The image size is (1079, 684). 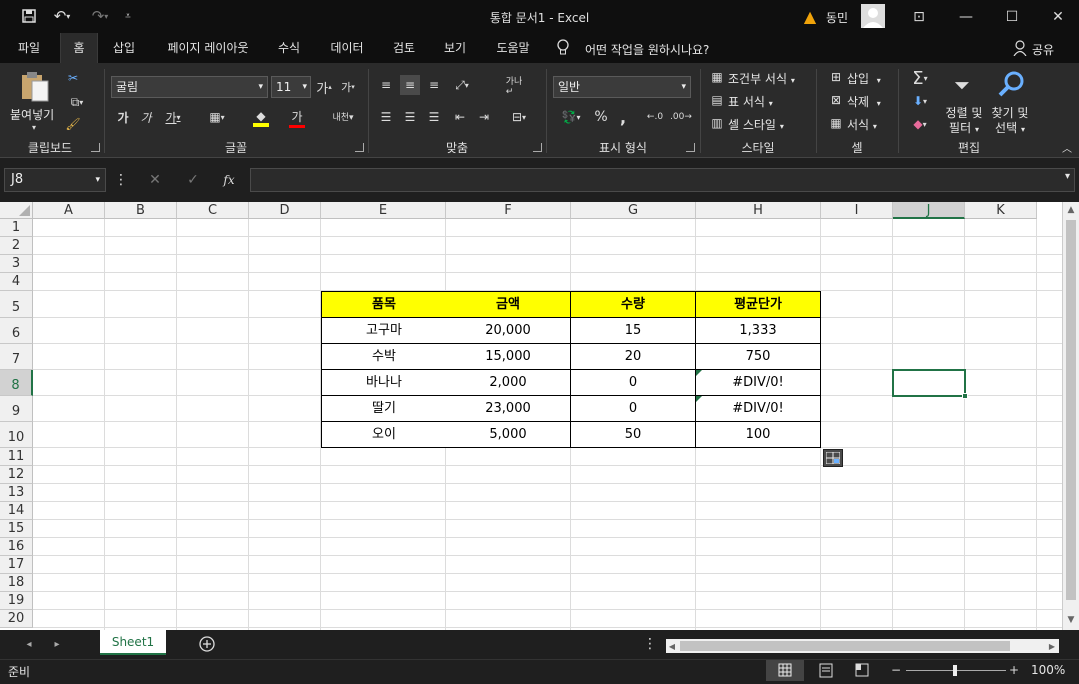 What do you see at coordinates (189, 87) in the screenshot?
I see `font-name-select: 굴림 ▾` at bounding box center [189, 87].